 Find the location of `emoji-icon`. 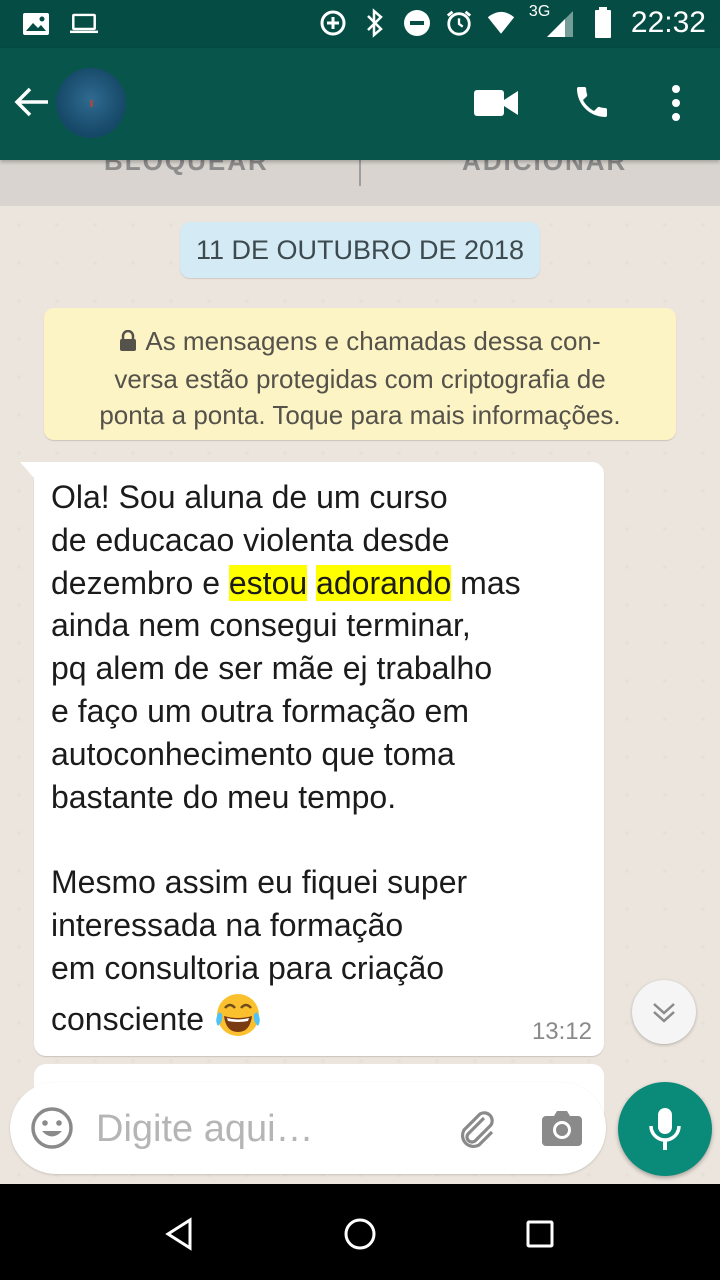

emoji-icon is located at coordinates (52, 1128).